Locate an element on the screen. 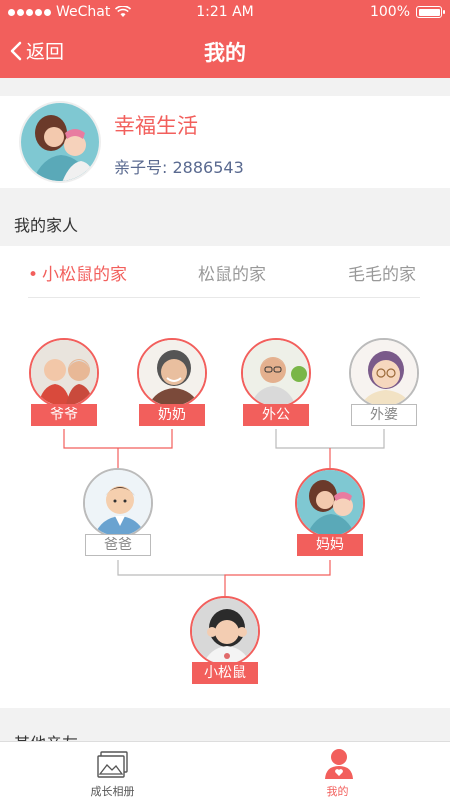 Image resolution: width=450 pixels, height=800 pixels. avatar is located at coordinates (60, 142).